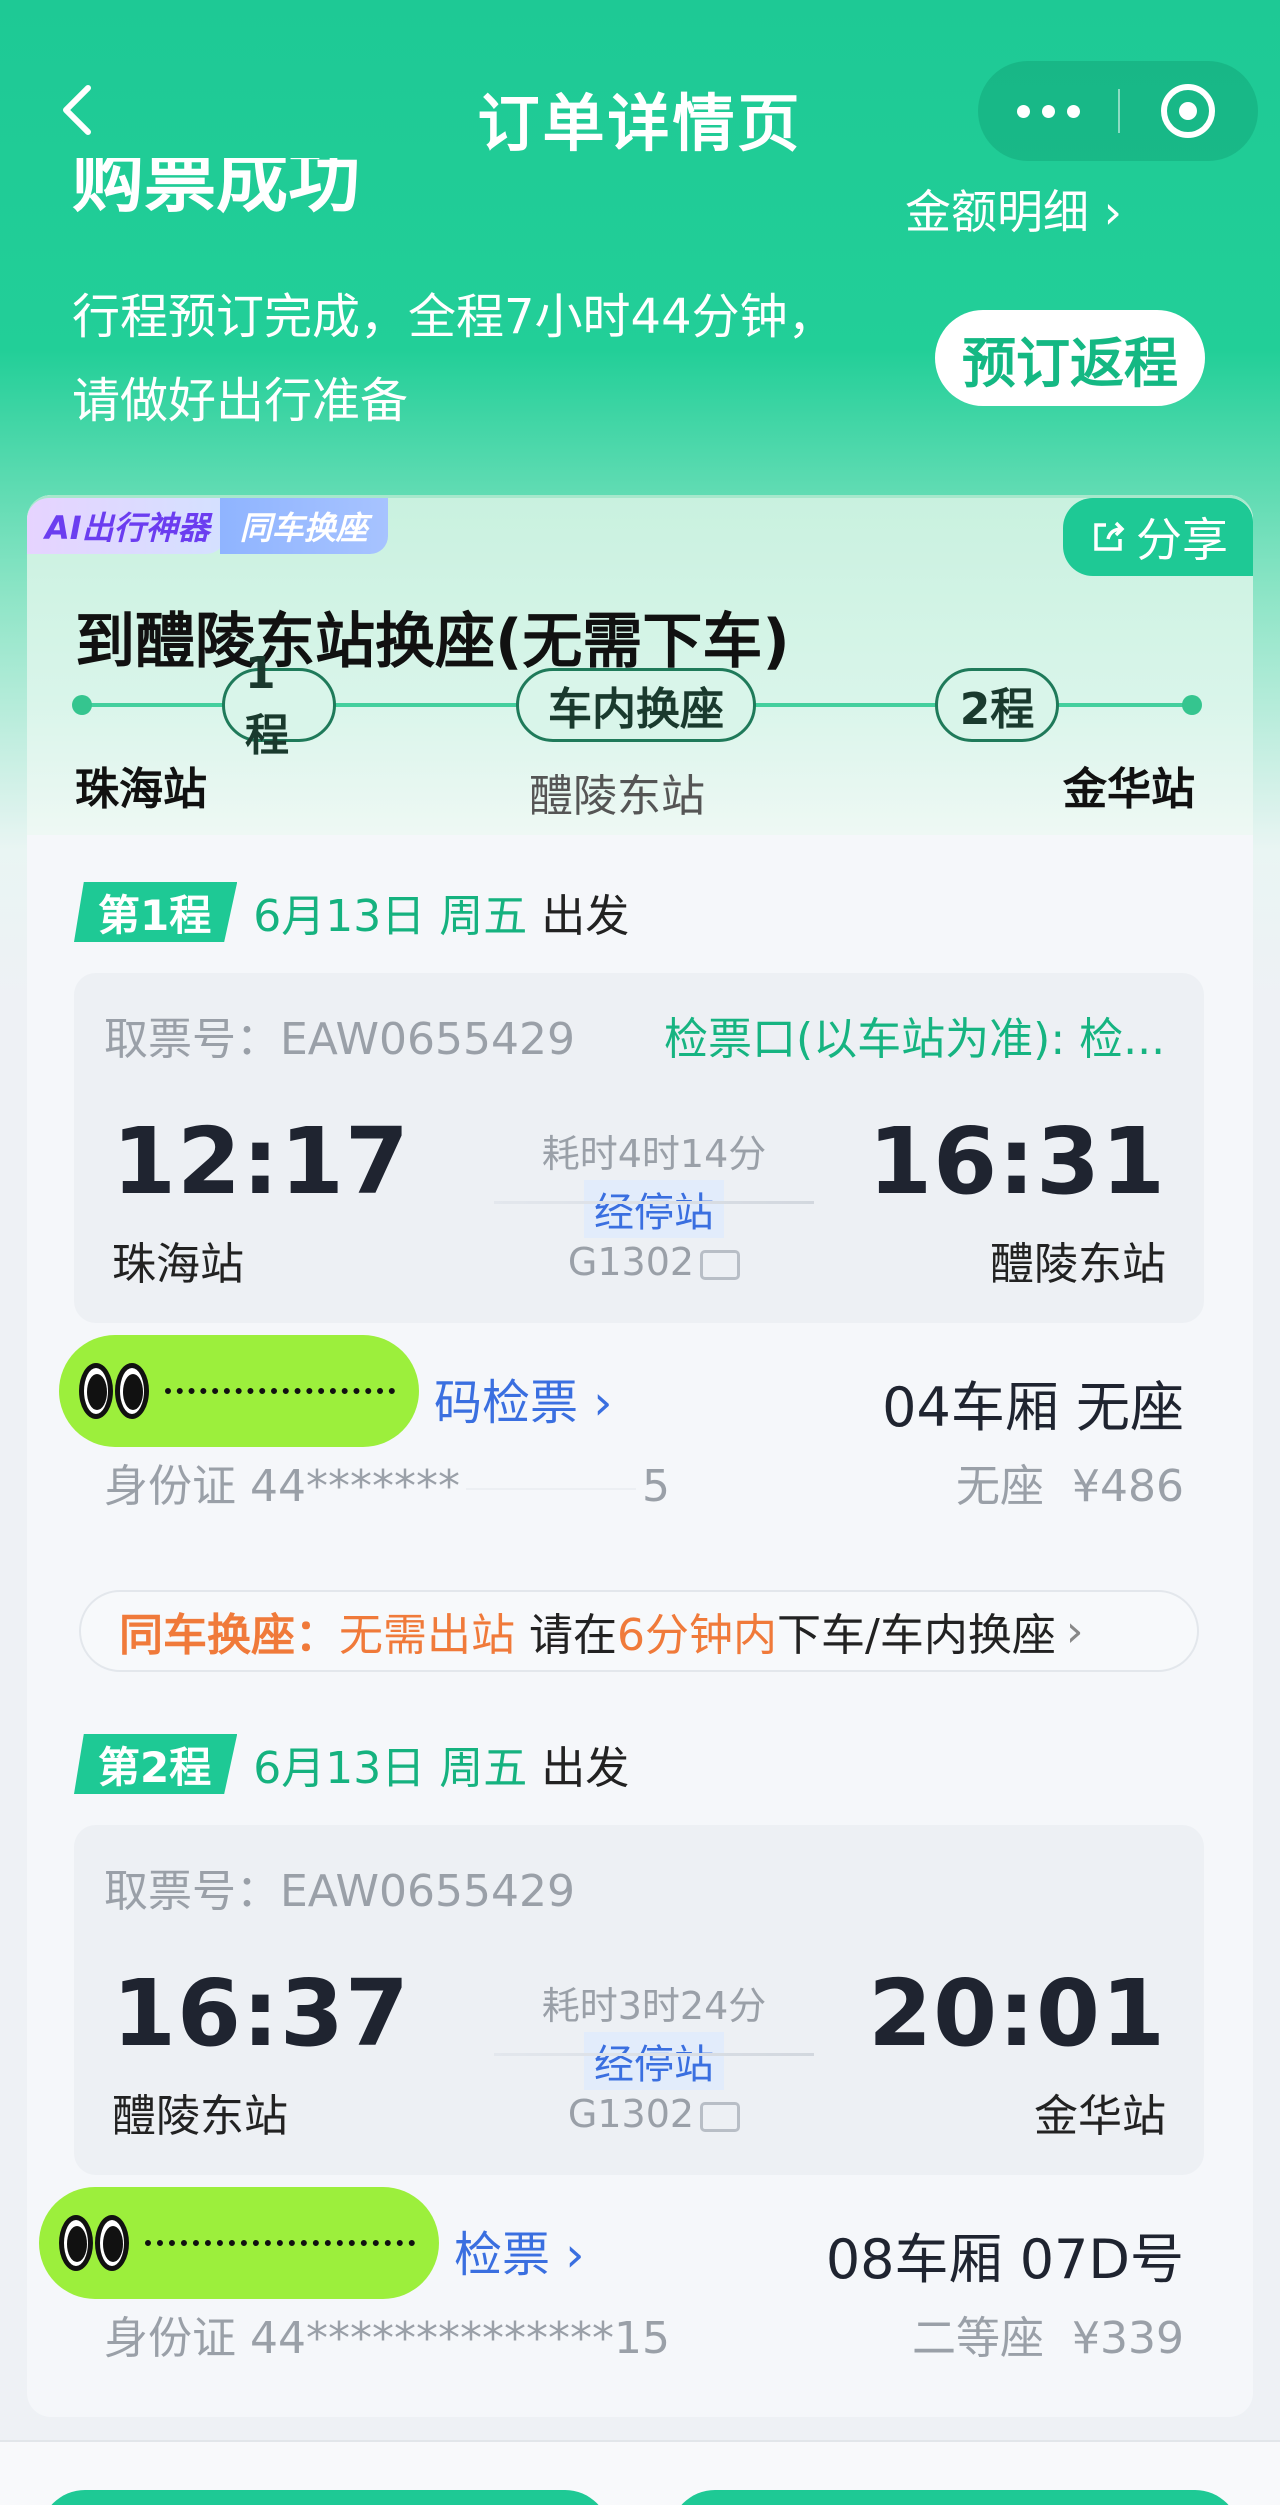  What do you see at coordinates (1017, 2013) in the screenshot?
I see `leg2-arrival-time: 20:01` at bounding box center [1017, 2013].